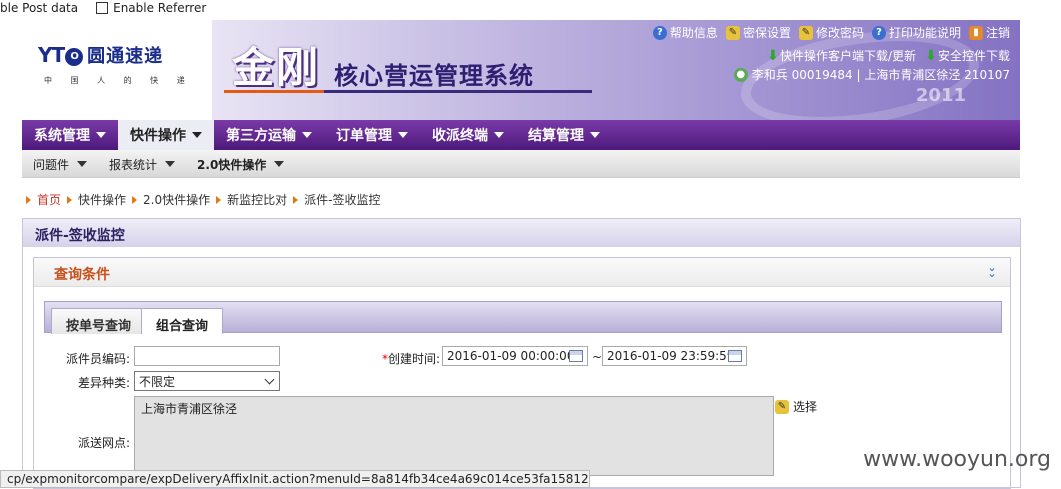  I want to click on header-links: ? 帮助信息 ✎ 密保设置 ✎ 修改密码 ? 打印功能说明 ▮ 注销, so click(831, 32).